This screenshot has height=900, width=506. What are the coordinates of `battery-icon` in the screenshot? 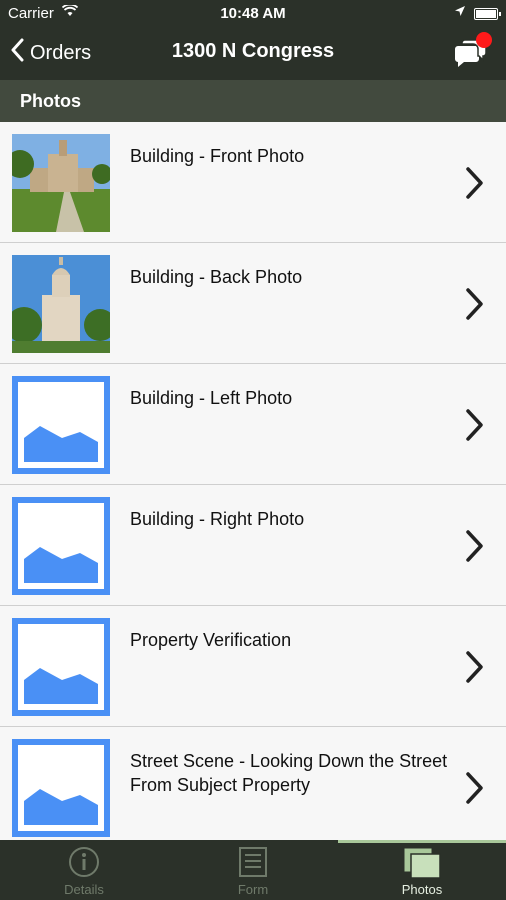 It's located at (487, 14).